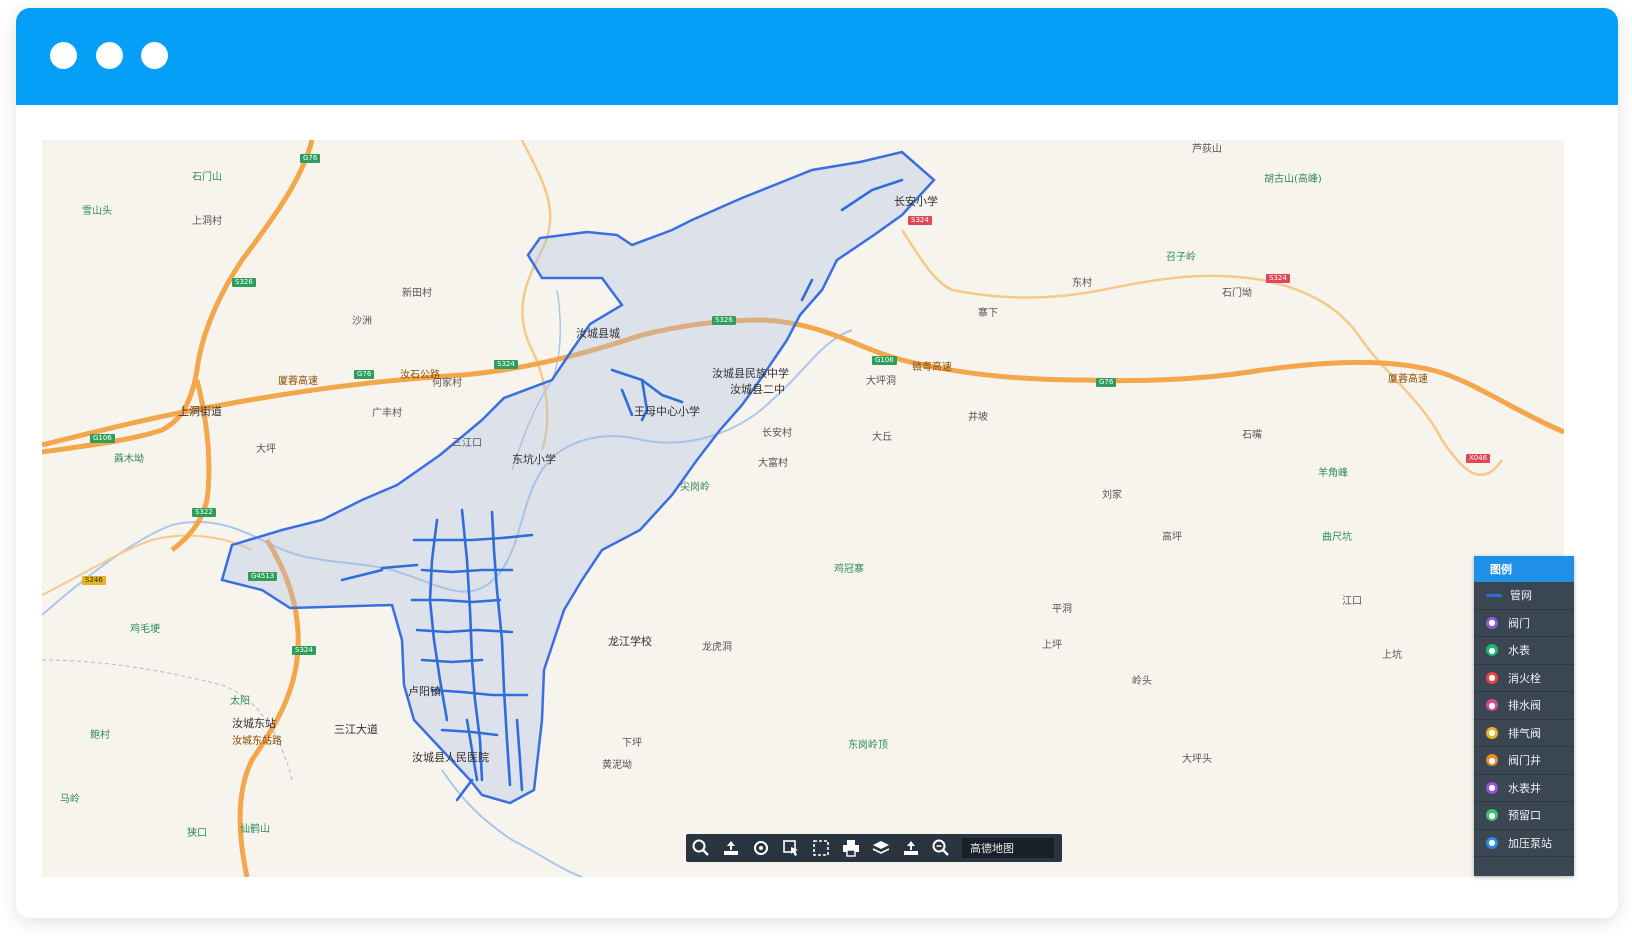 This screenshot has width=1632, height=940. What do you see at coordinates (1052, 645) in the screenshot?
I see `place-label: 上坪` at bounding box center [1052, 645].